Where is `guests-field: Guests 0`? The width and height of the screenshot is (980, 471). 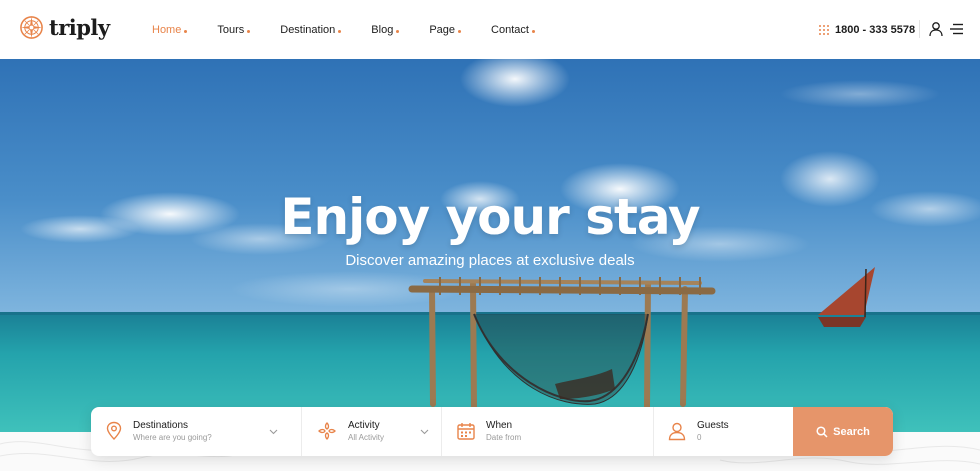 guests-field: Guests 0 is located at coordinates (723, 431).